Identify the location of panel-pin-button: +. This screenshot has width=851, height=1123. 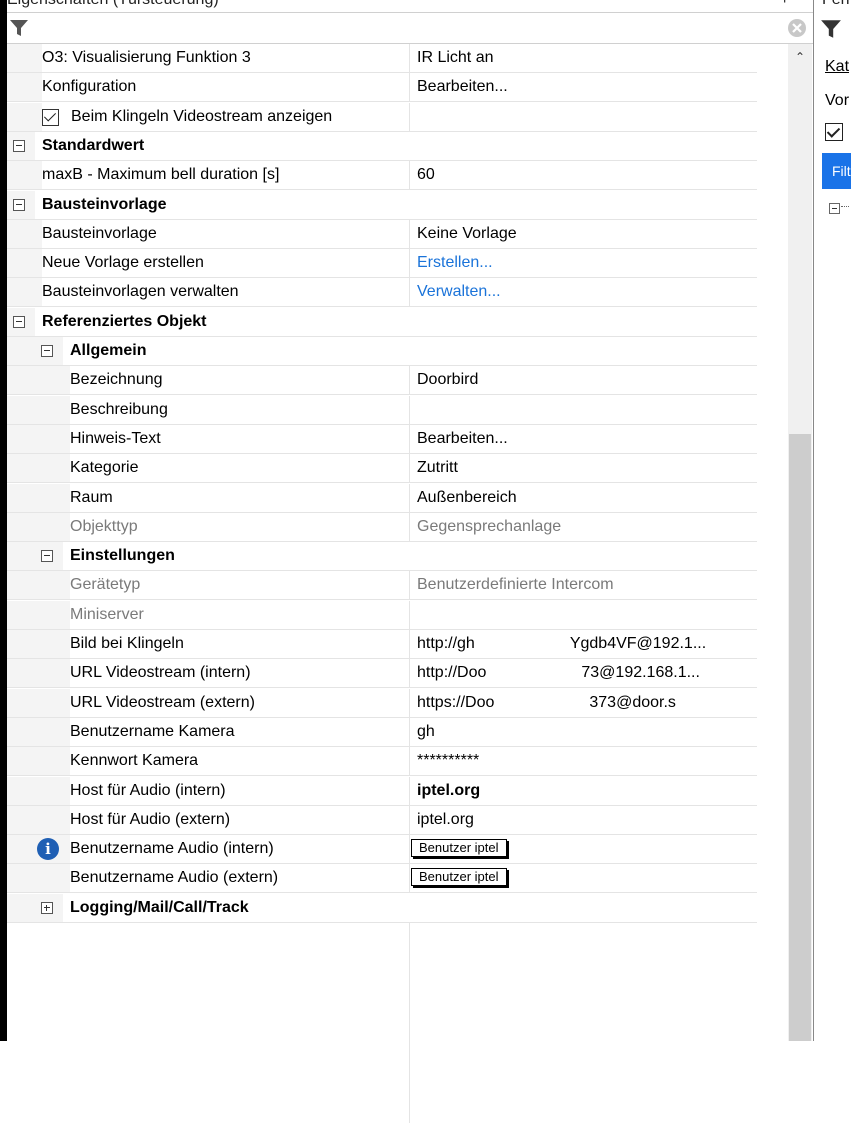
(784, 4).